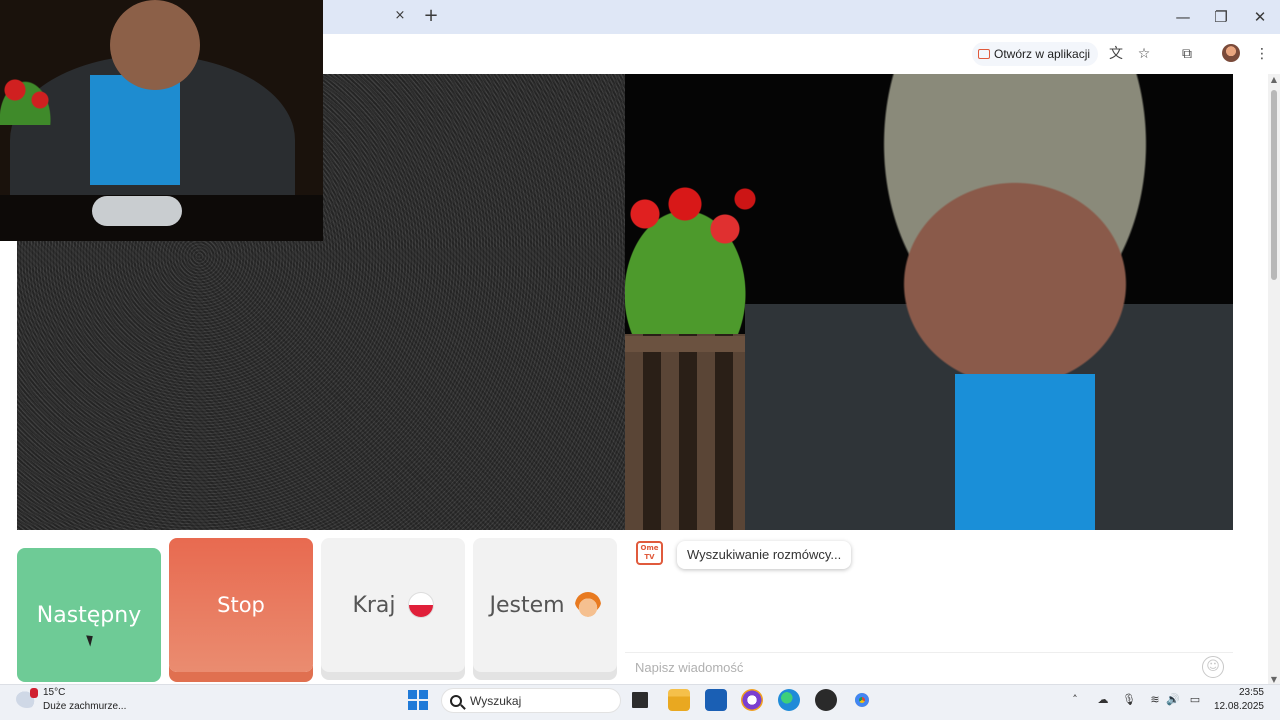 This screenshot has height=720, width=1280. What do you see at coordinates (418, 700) in the screenshot?
I see `windows-start-icon` at bounding box center [418, 700].